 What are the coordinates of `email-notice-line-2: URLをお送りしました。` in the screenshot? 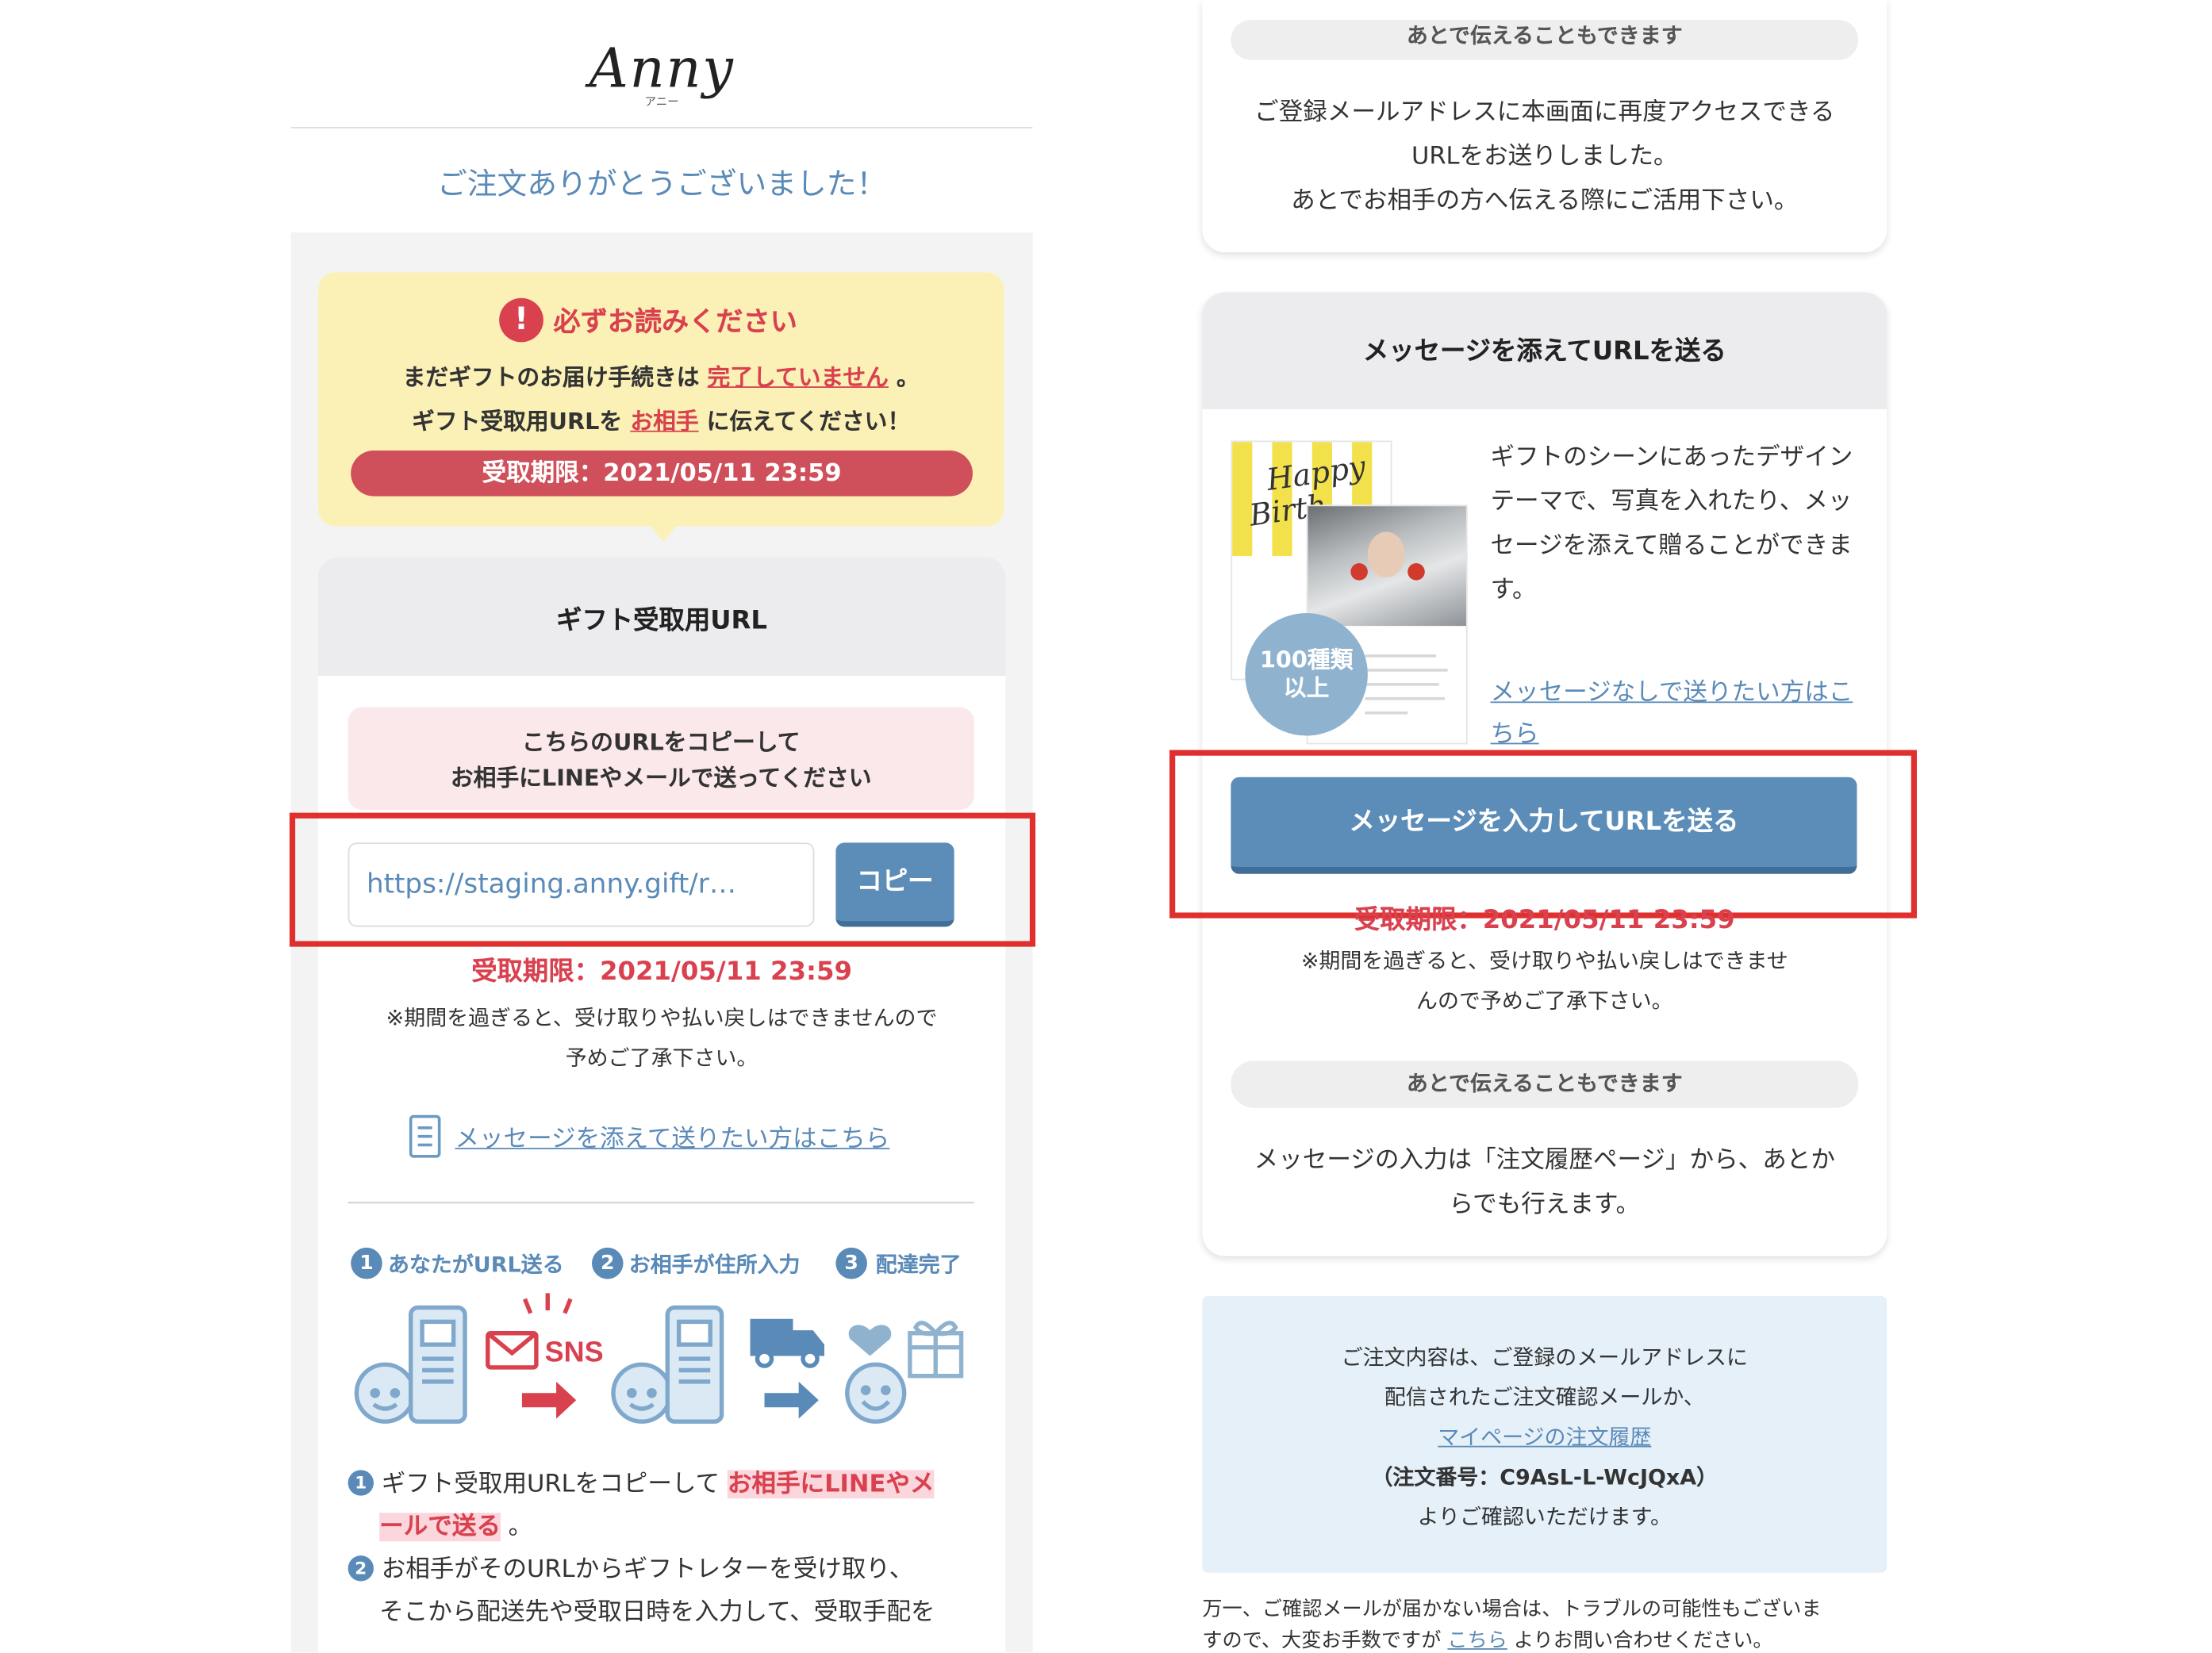 It's located at (1544, 156).